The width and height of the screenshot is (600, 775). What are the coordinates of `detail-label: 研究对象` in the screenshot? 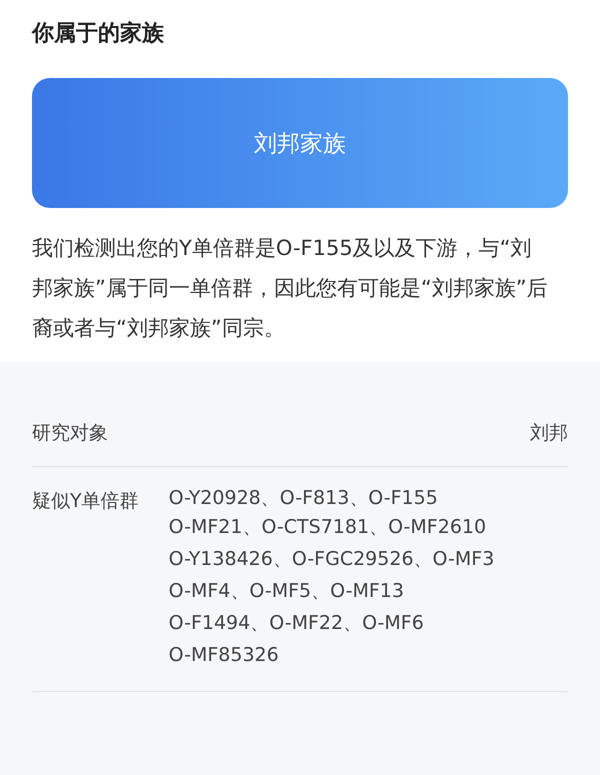 It's located at (70, 433).